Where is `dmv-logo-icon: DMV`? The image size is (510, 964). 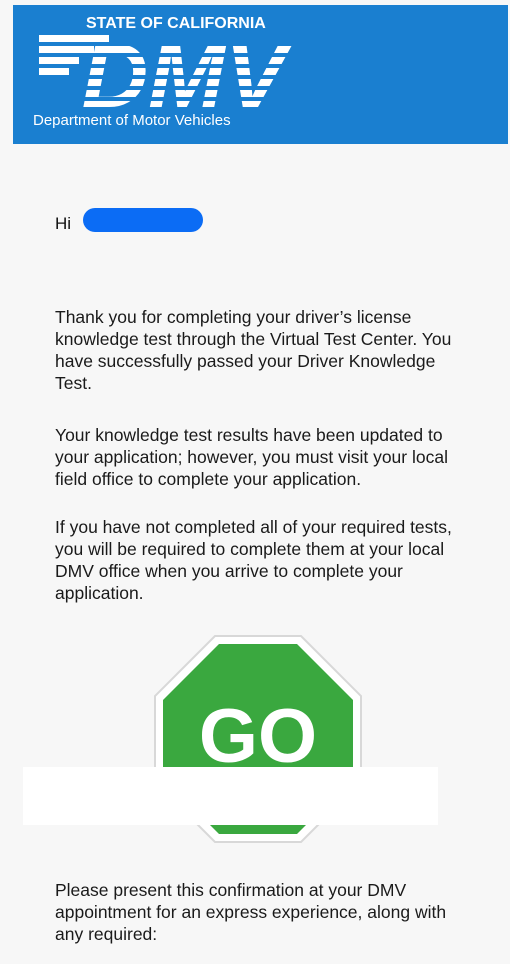
dmv-logo-icon: DMV is located at coordinates (166, 71).